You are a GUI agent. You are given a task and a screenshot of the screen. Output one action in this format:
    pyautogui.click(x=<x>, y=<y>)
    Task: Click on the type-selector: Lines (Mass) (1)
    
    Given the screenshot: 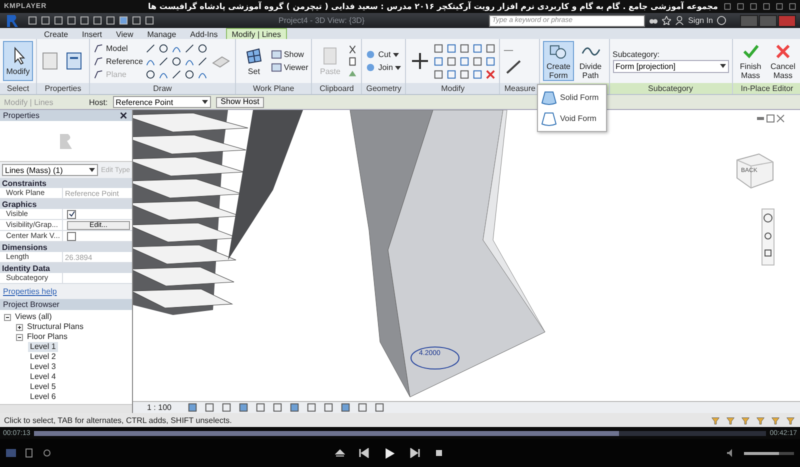 What is the action you would take?
    pyautogui.click(x=50, y=170)
    